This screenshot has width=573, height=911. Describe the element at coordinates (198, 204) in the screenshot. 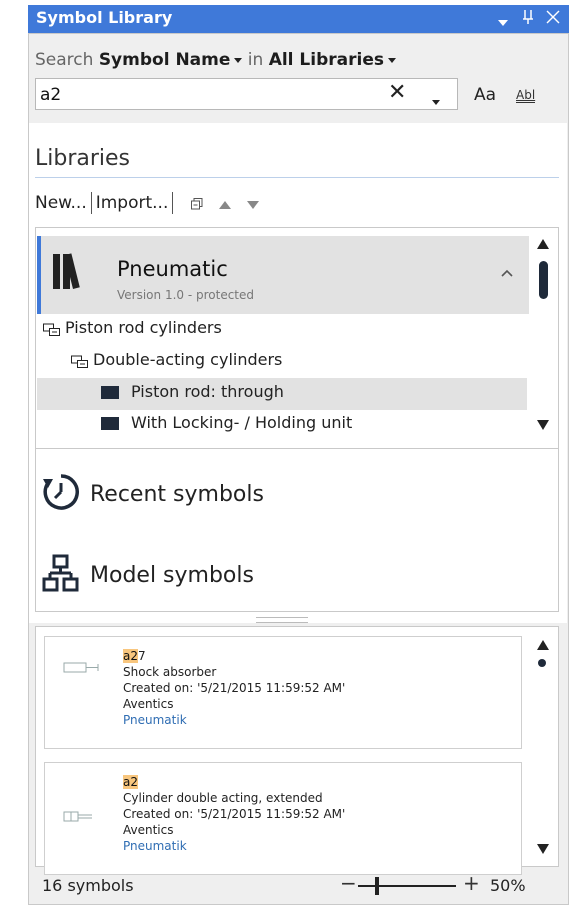

I see `collapse-all-icon` at that location.